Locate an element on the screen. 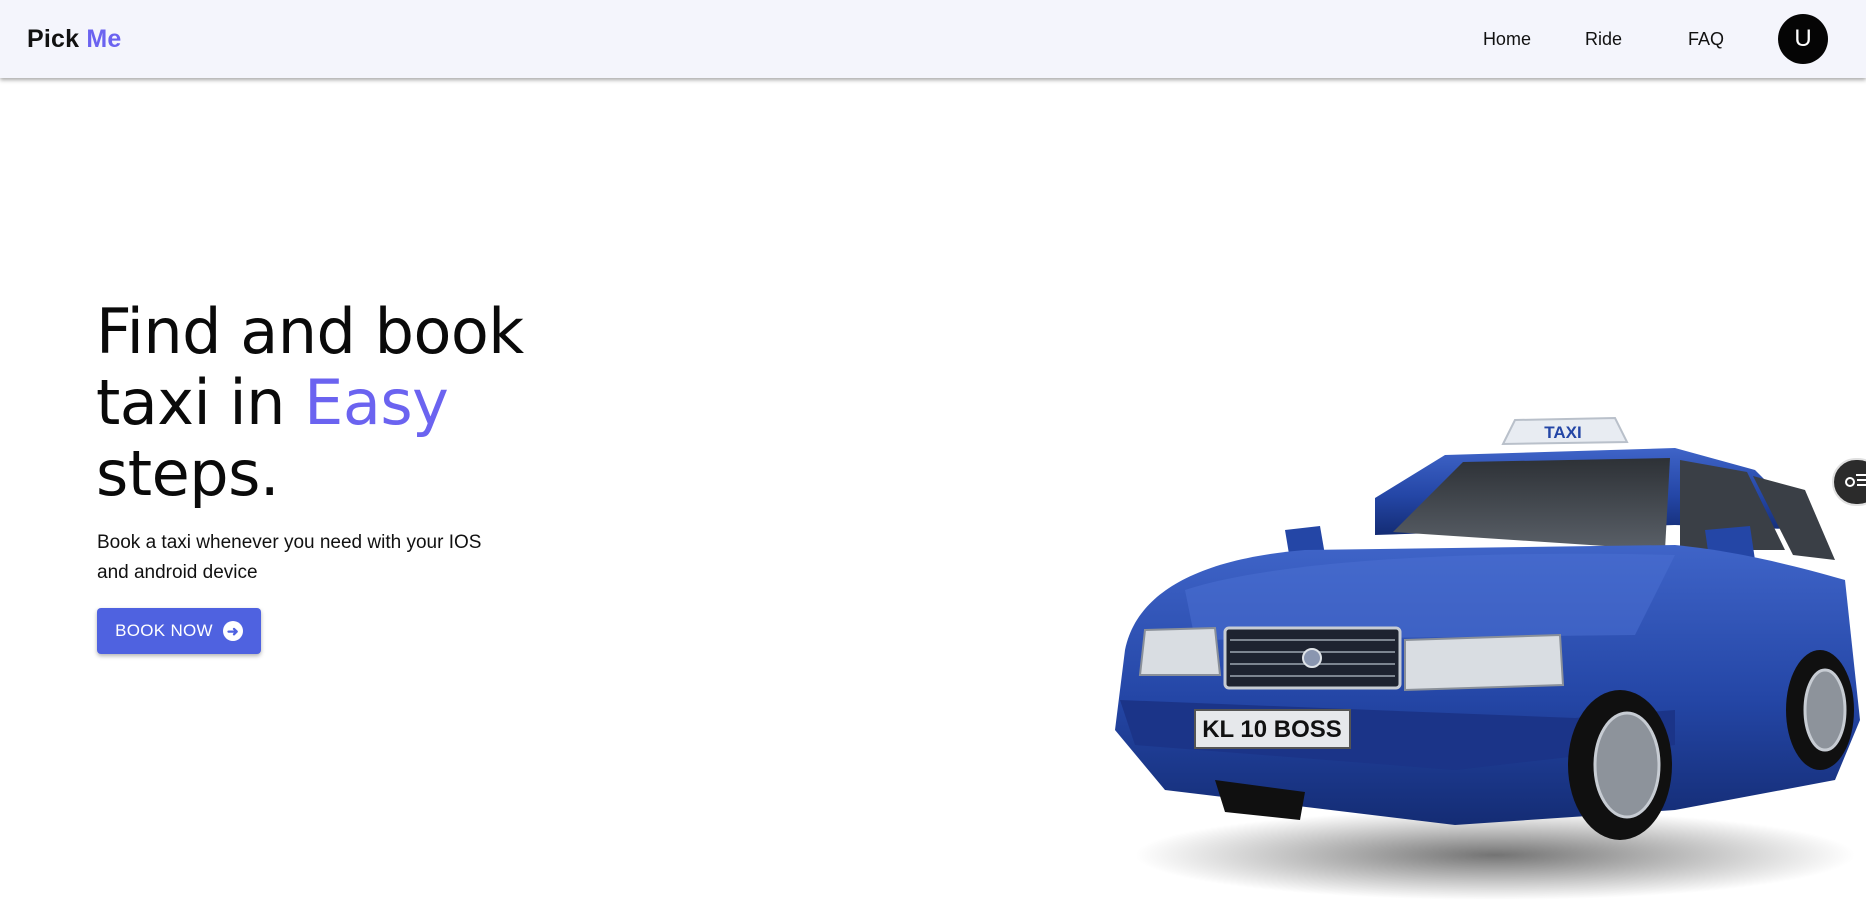  nav-links: Home Ride FAQ U is located at coordinates (1655, 39).